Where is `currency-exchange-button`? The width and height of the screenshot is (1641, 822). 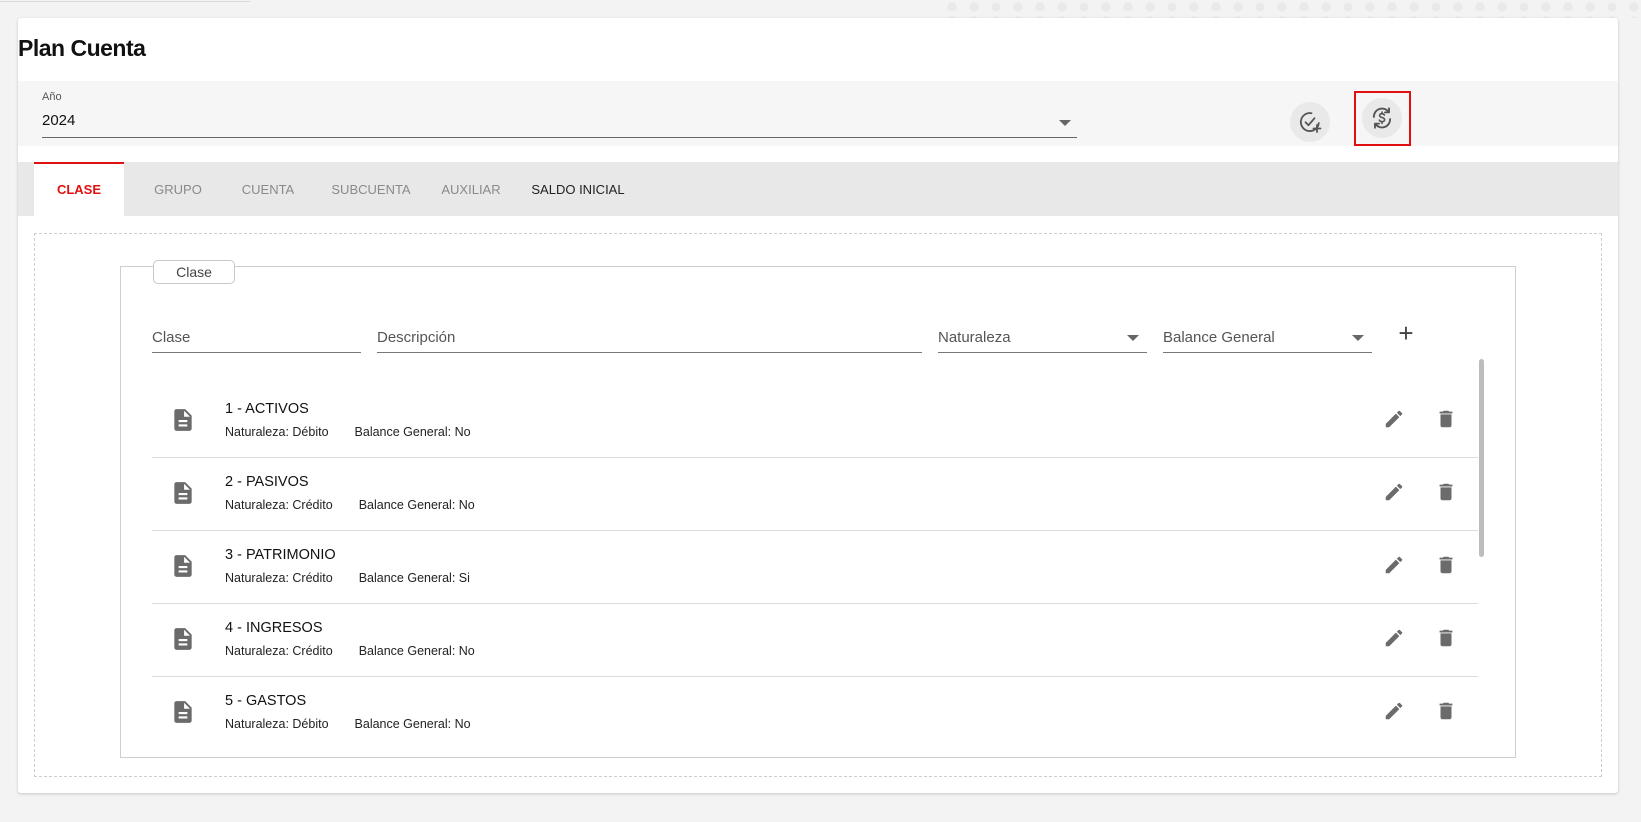 currency-exchange-button is located at coordinates (1382, 118).